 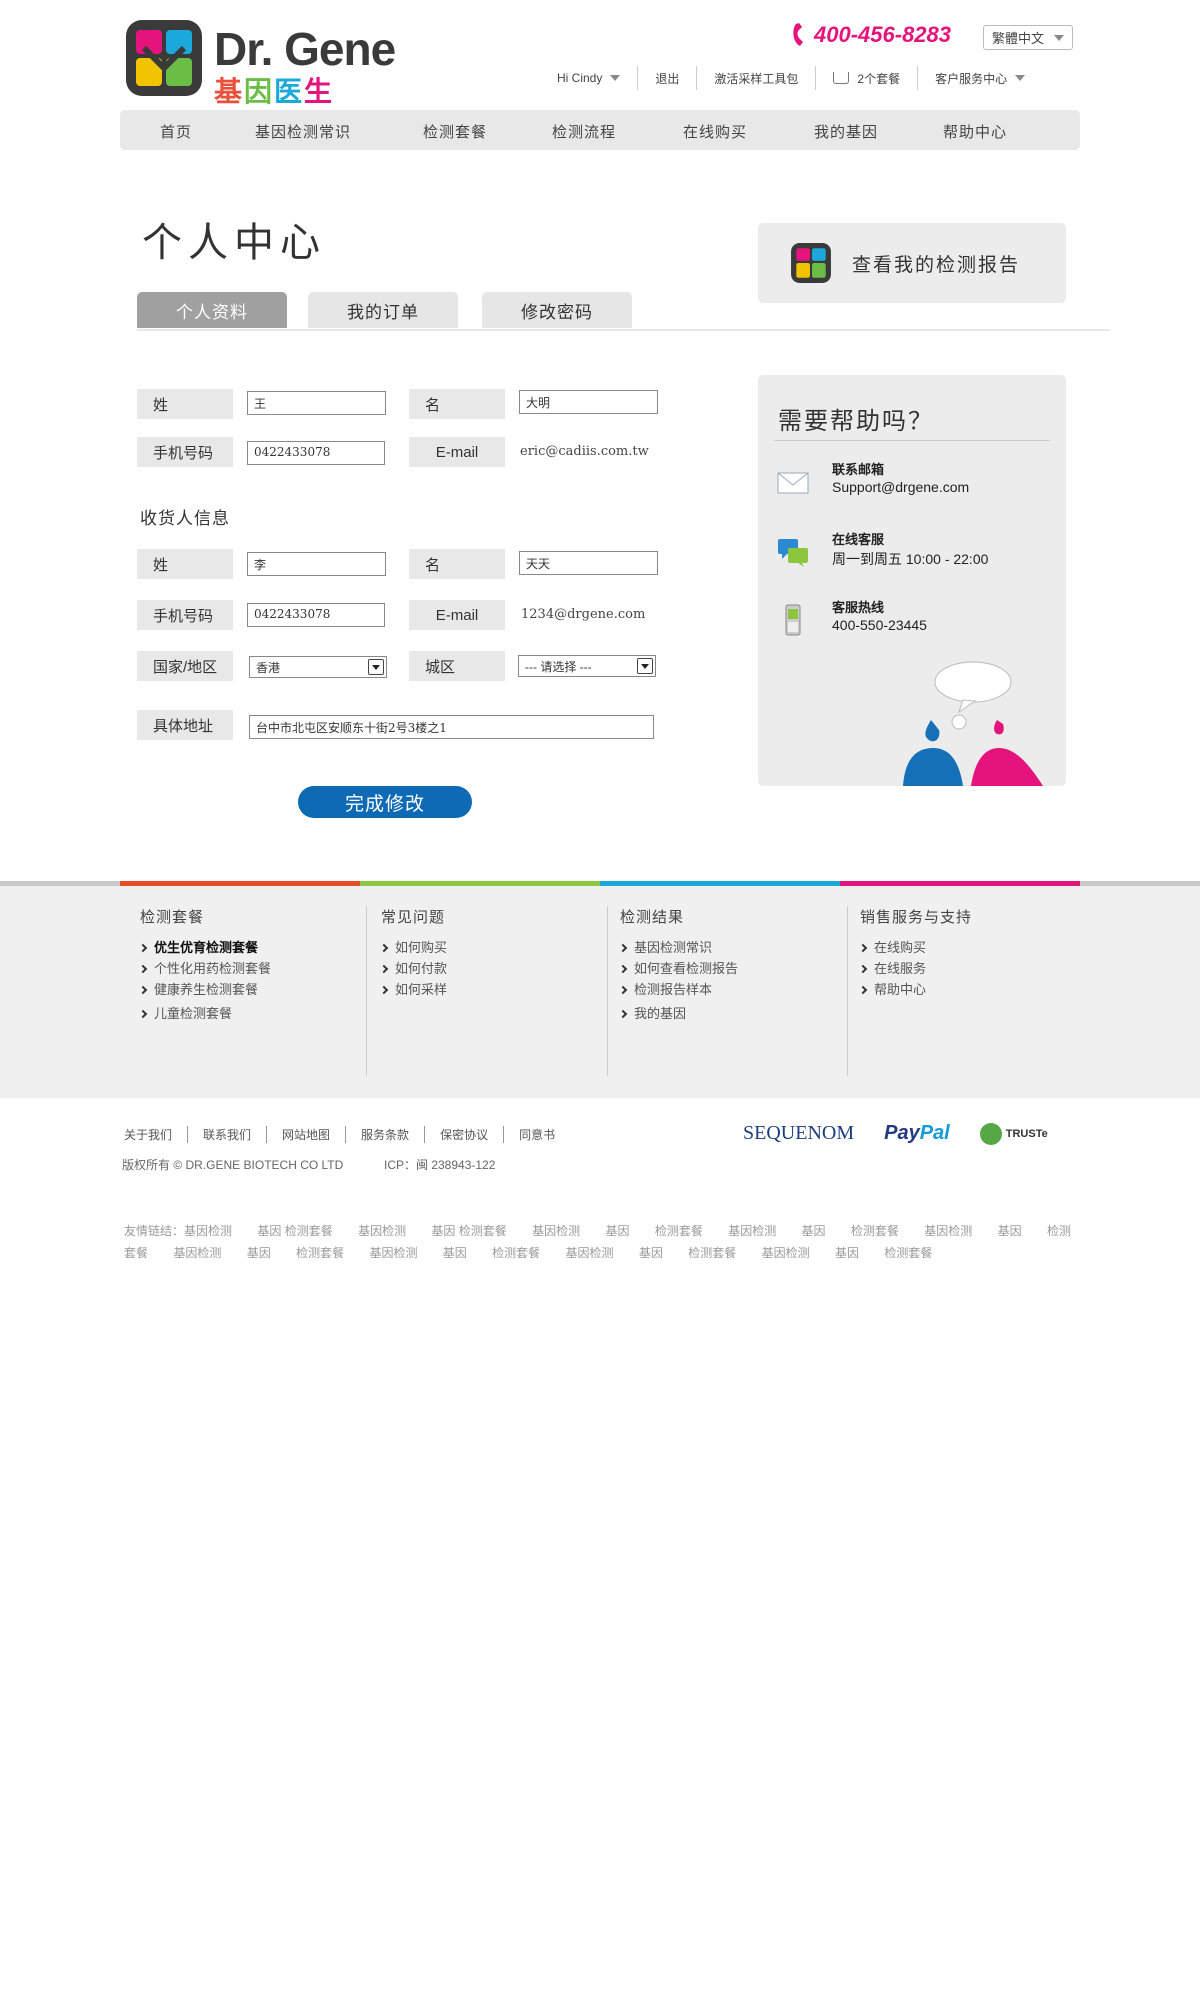 What do you see at coordinates (185, 725) in the screenshot?
I see `address-label: 具体地址` at bounding box center [185, 725].